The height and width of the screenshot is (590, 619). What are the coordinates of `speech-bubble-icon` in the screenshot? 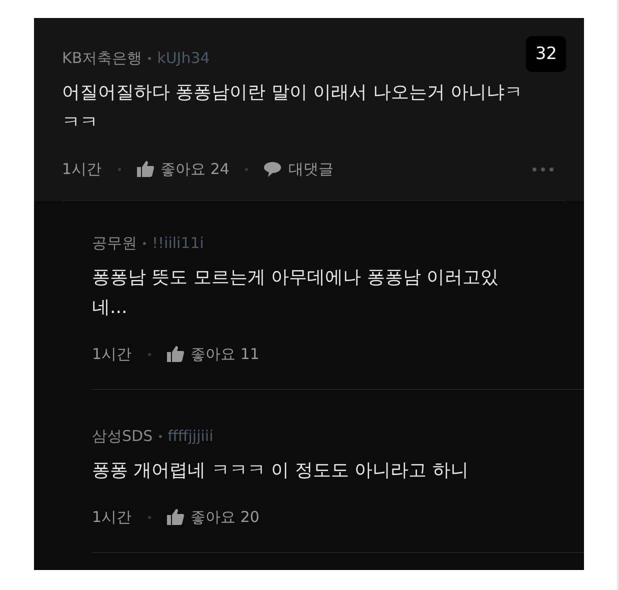 It's located at (273, 169).